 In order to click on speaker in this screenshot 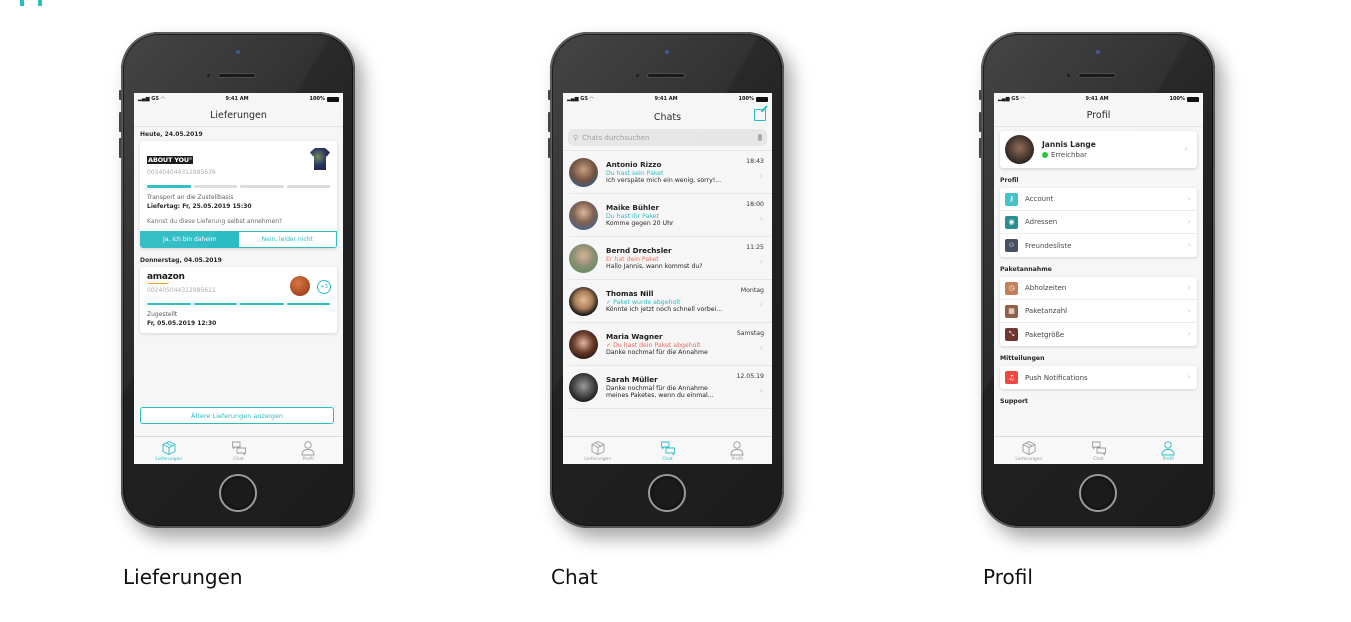, I will do `click(666, 75)`.